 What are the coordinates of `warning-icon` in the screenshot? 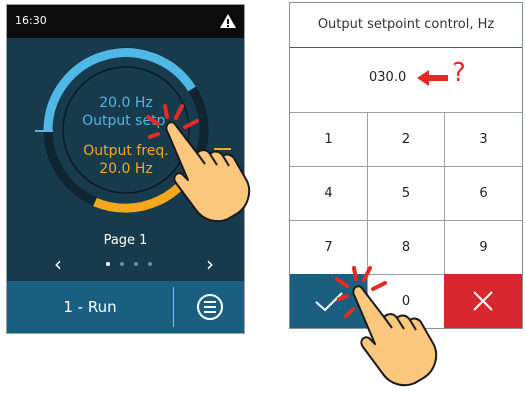 It's located at (228, 21).